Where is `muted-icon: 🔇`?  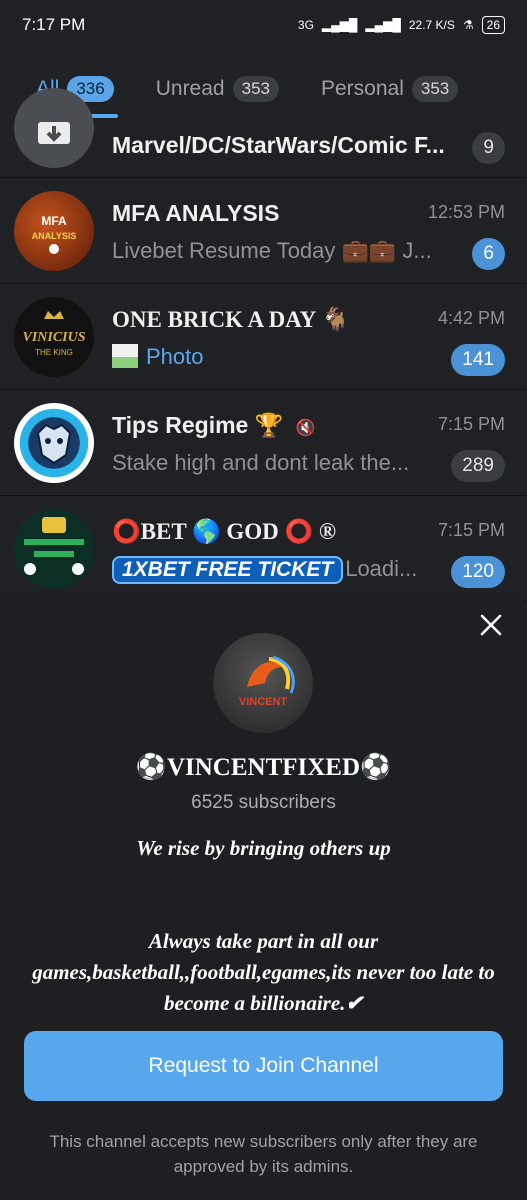 muted-icon: 🔇 is located at coordinates (305, 428).